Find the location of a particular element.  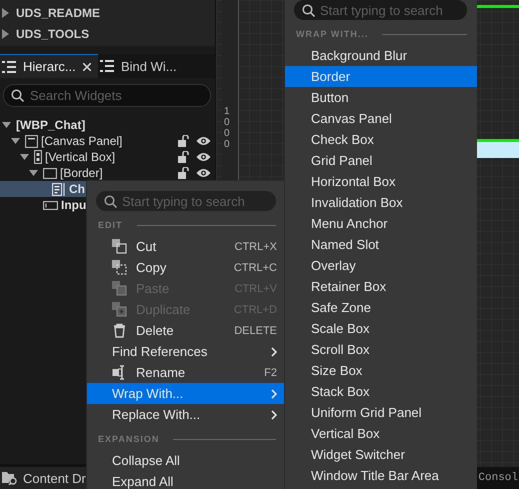

tree-label: [Canvas Panel] is located at coordinates (81, 141).